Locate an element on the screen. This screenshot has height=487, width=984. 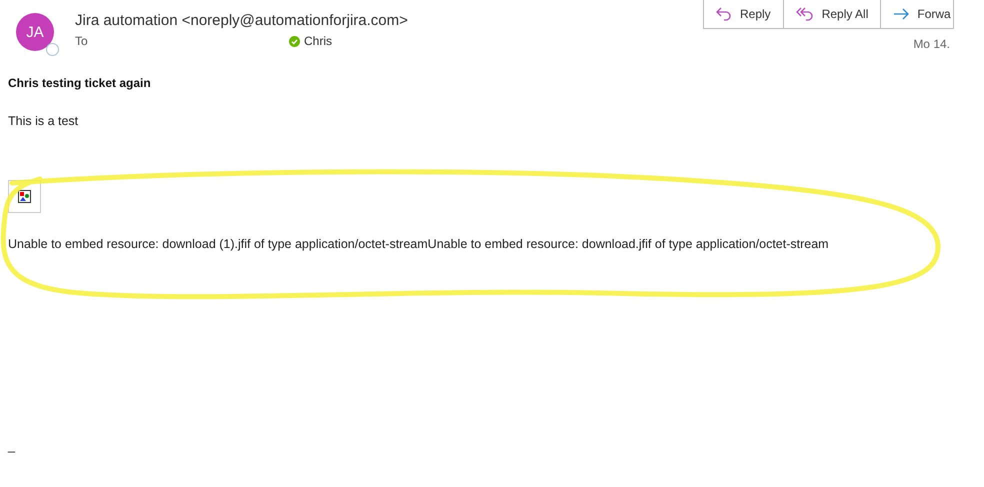
date-text: Mo 14. is located at coordinates (931, 44).